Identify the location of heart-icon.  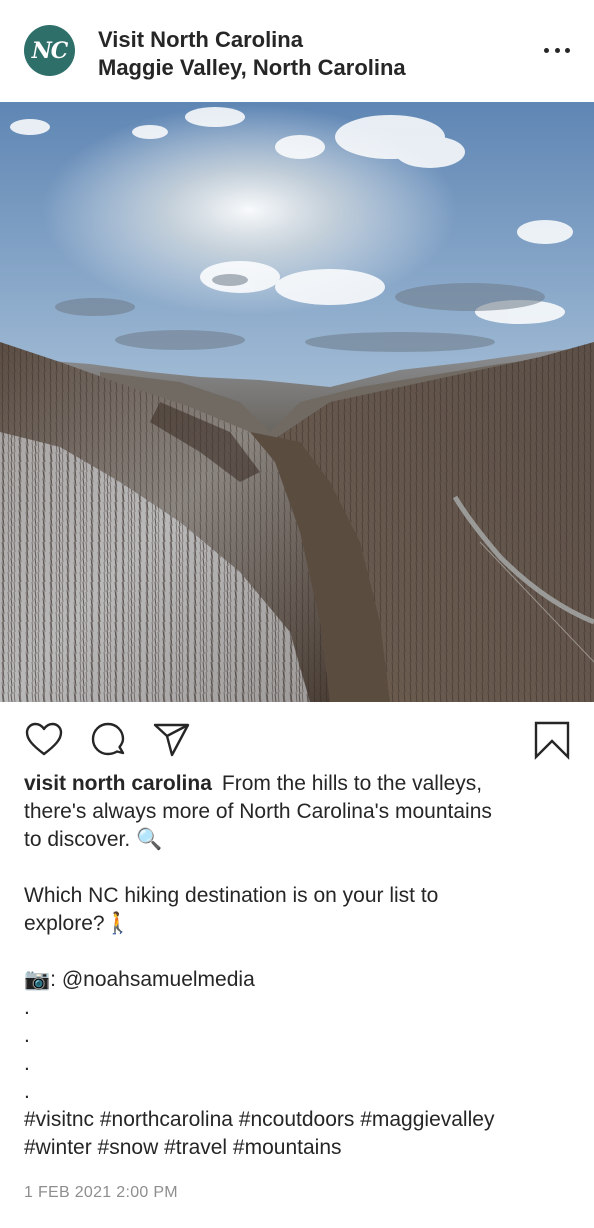
(44, 740).